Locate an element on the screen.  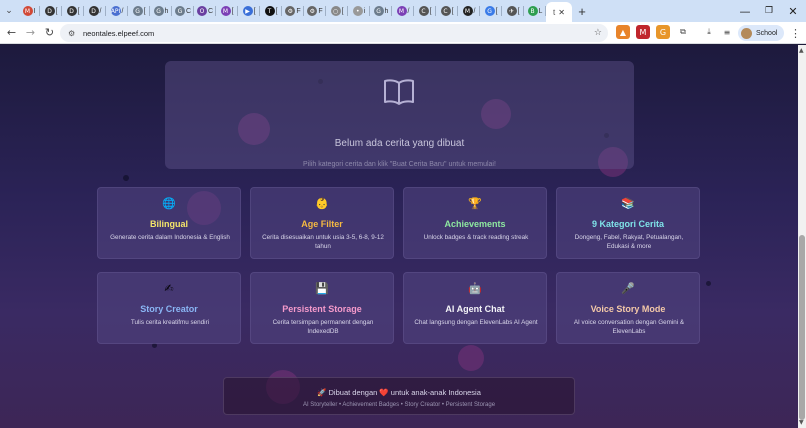
scroll-down-arrow-icon: ▼ is located at coordinates (801, 422).